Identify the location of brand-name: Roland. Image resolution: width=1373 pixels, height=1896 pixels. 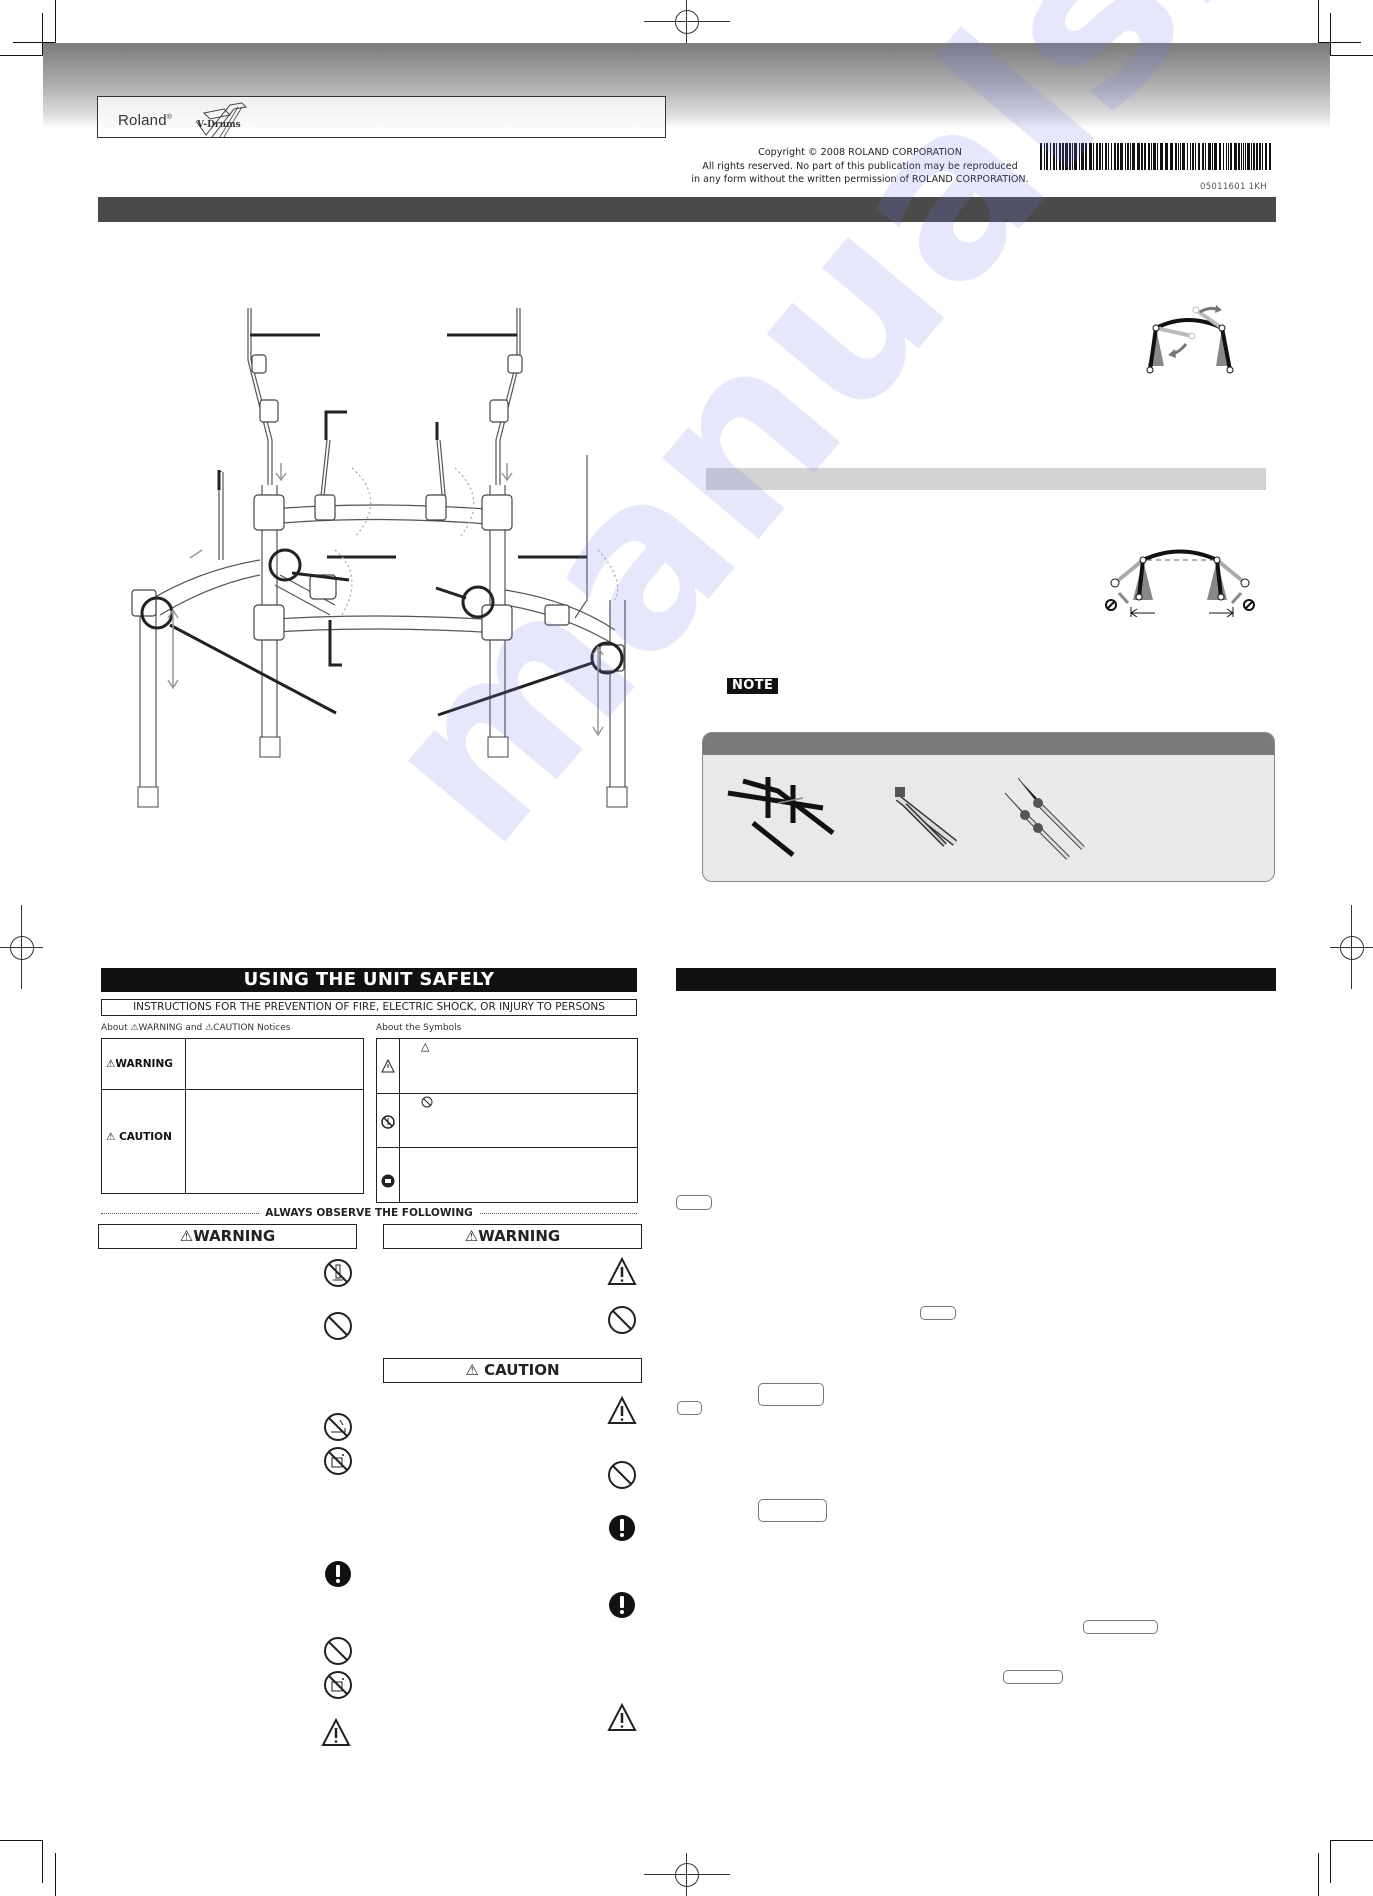
(142, 120).